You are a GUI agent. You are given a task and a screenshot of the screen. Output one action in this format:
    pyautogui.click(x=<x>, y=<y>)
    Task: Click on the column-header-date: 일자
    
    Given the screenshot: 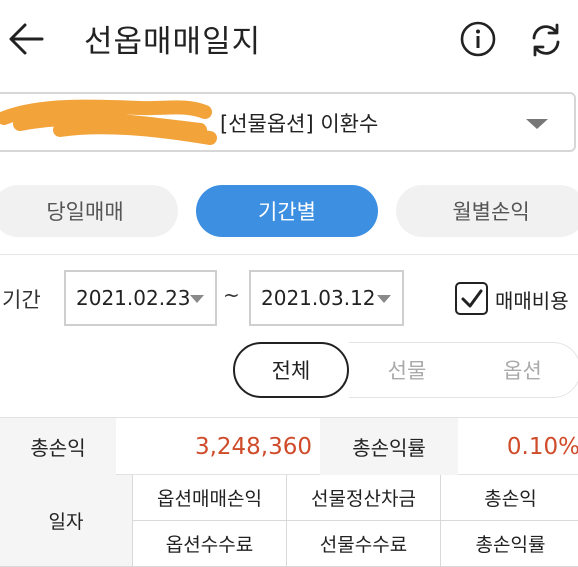 What is the action you would take?
    pyautogui.click(x=66, y=521)
    